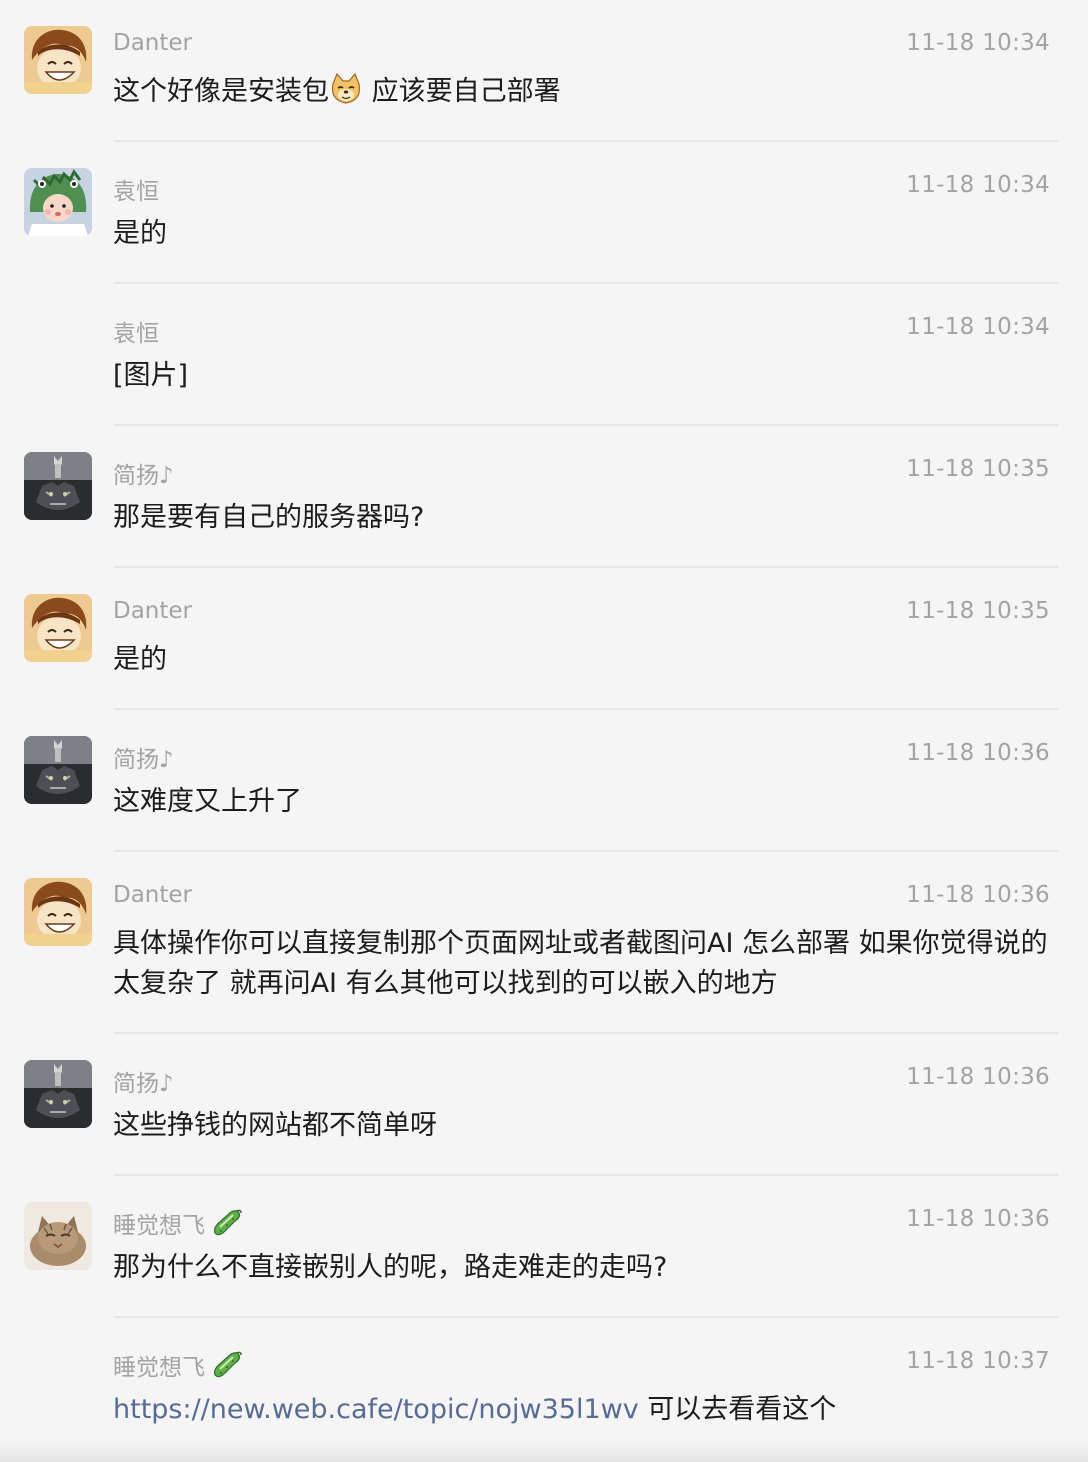 This screenshot has width=1088, height=1462. Describe the element at coordinates (462, 91) in the screenshot. I see `message-text-part: 应该要自己部署` at that location.